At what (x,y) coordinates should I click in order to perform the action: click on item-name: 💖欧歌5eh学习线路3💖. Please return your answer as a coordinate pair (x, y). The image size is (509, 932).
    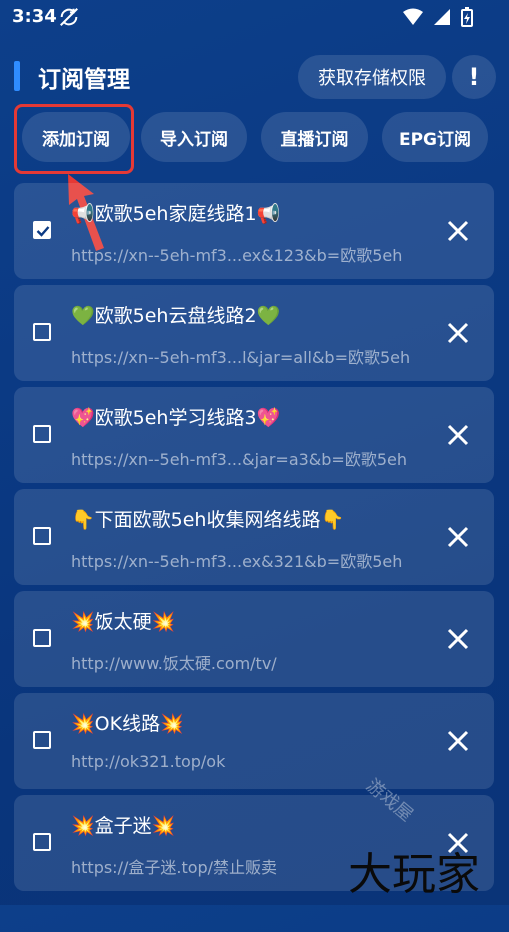
    Looking at the image, I should click on (176, 418).